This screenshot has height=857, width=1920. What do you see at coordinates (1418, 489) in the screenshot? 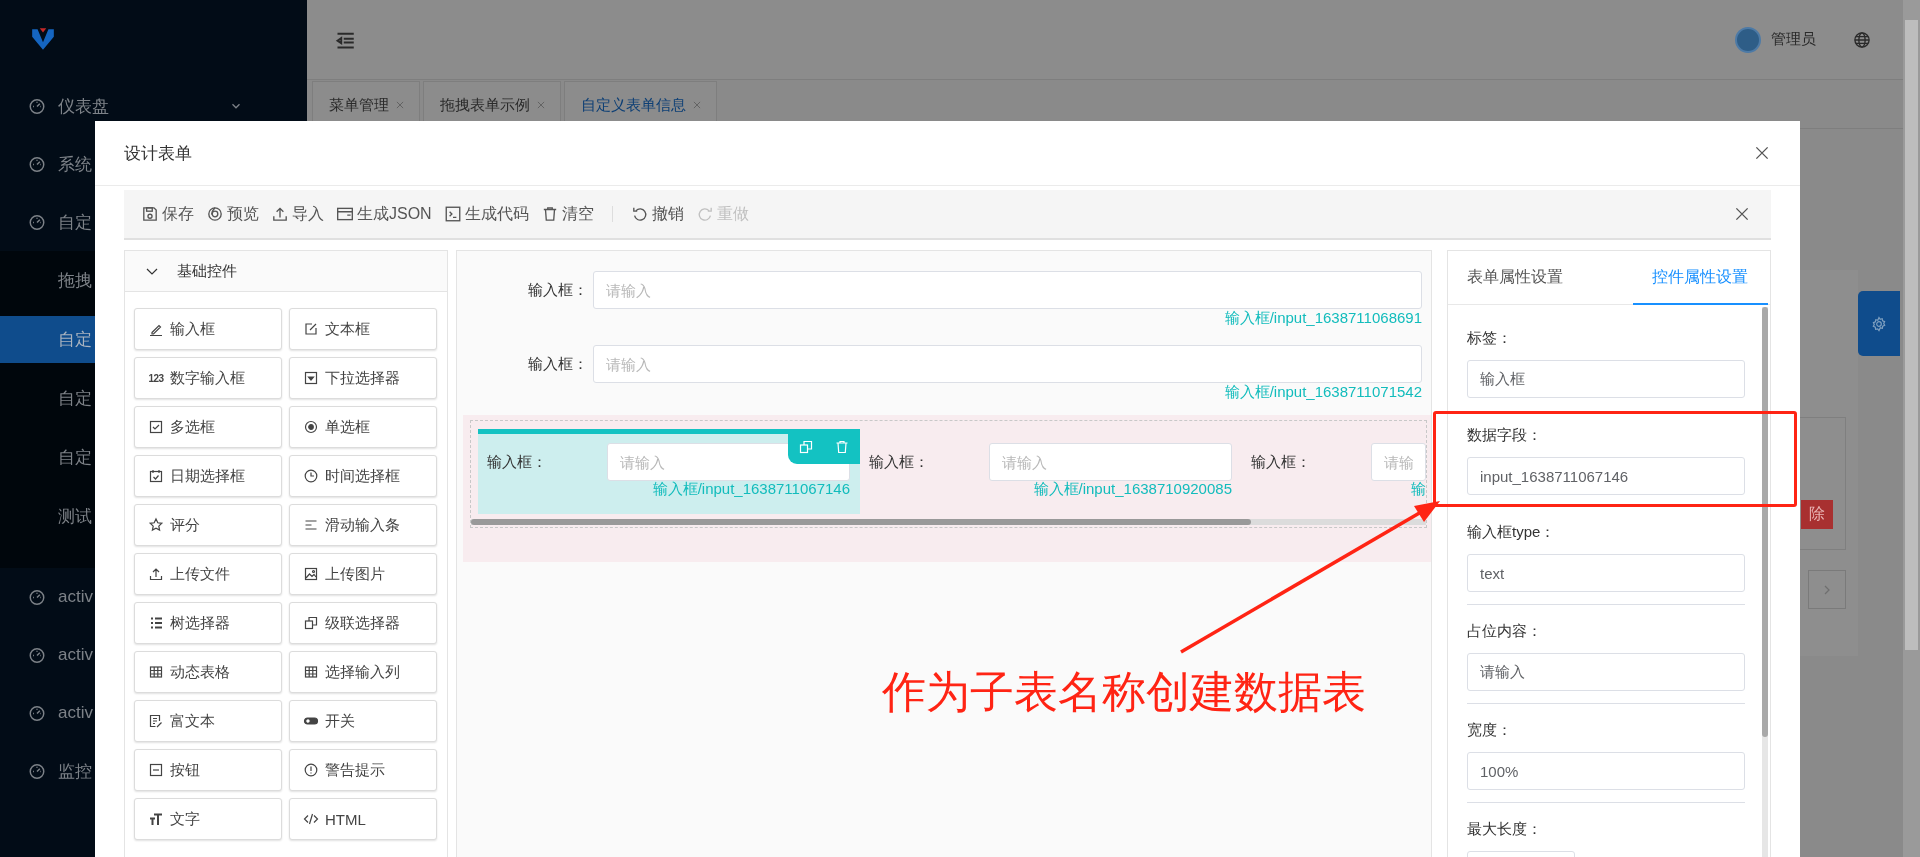
I see `field-caption: 输` at bounding box center [1418, 489].